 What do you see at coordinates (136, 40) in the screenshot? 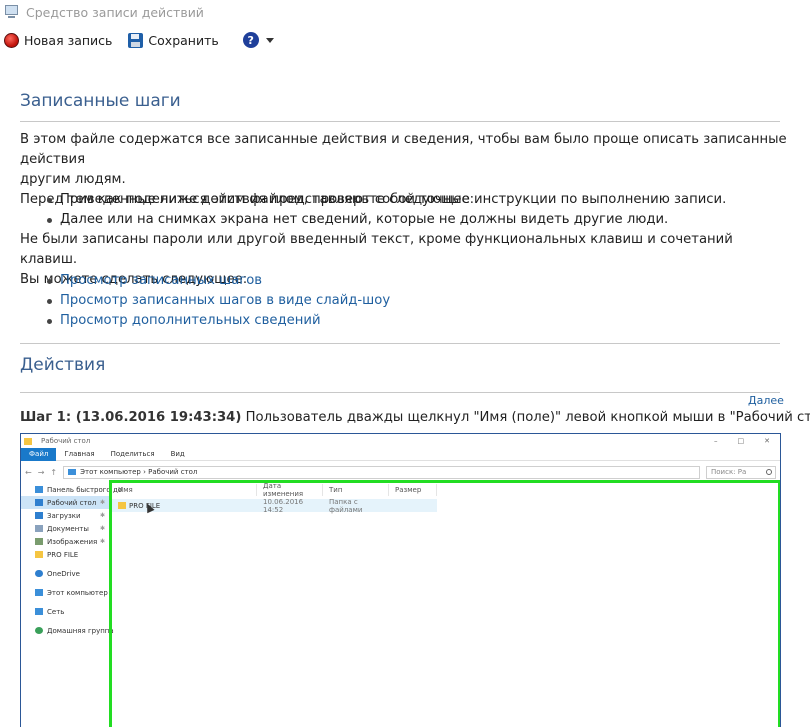
I see `save-icon` at bounding box center [136, 40].